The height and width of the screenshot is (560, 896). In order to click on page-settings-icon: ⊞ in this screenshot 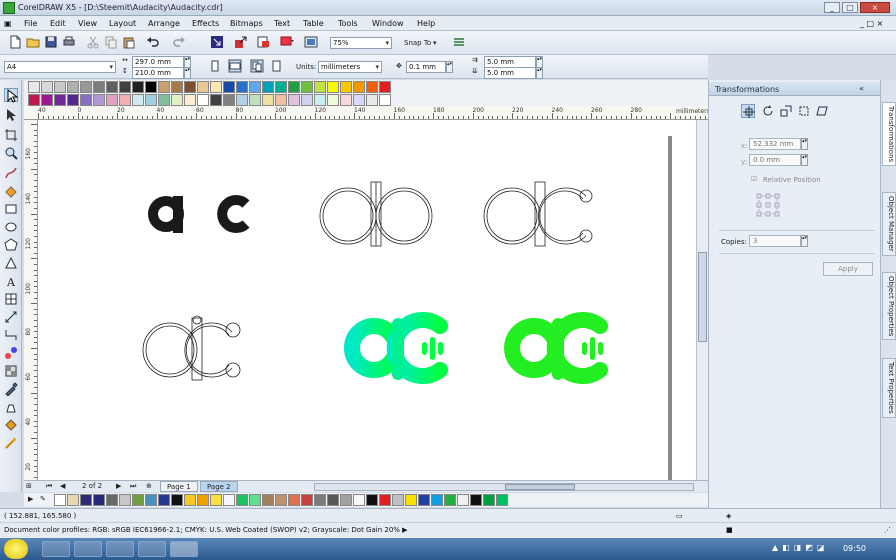, I will do `click(29, 486)`.